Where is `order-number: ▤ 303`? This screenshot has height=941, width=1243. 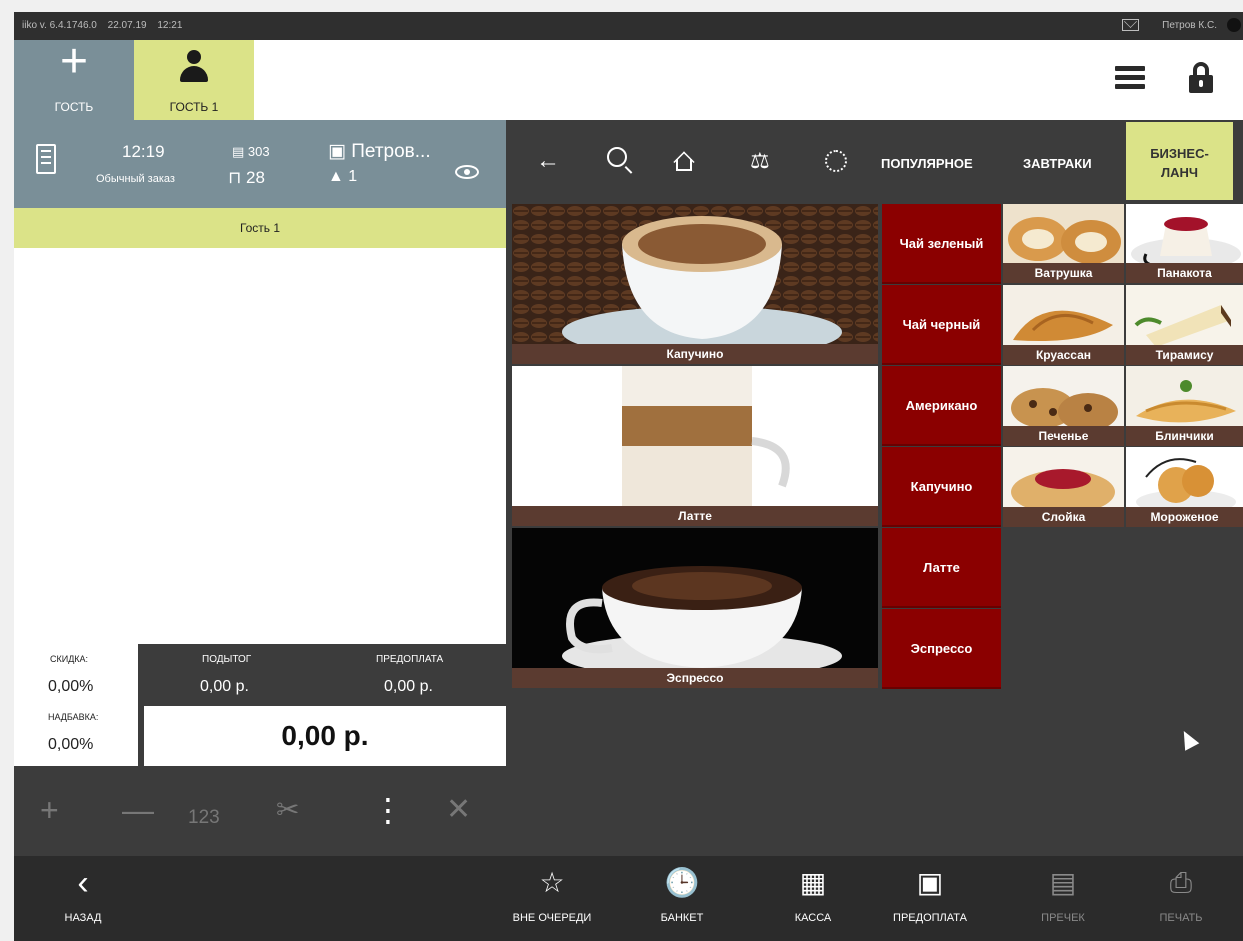
order-number: ▤ 303 is located at coordinates (251, 151).